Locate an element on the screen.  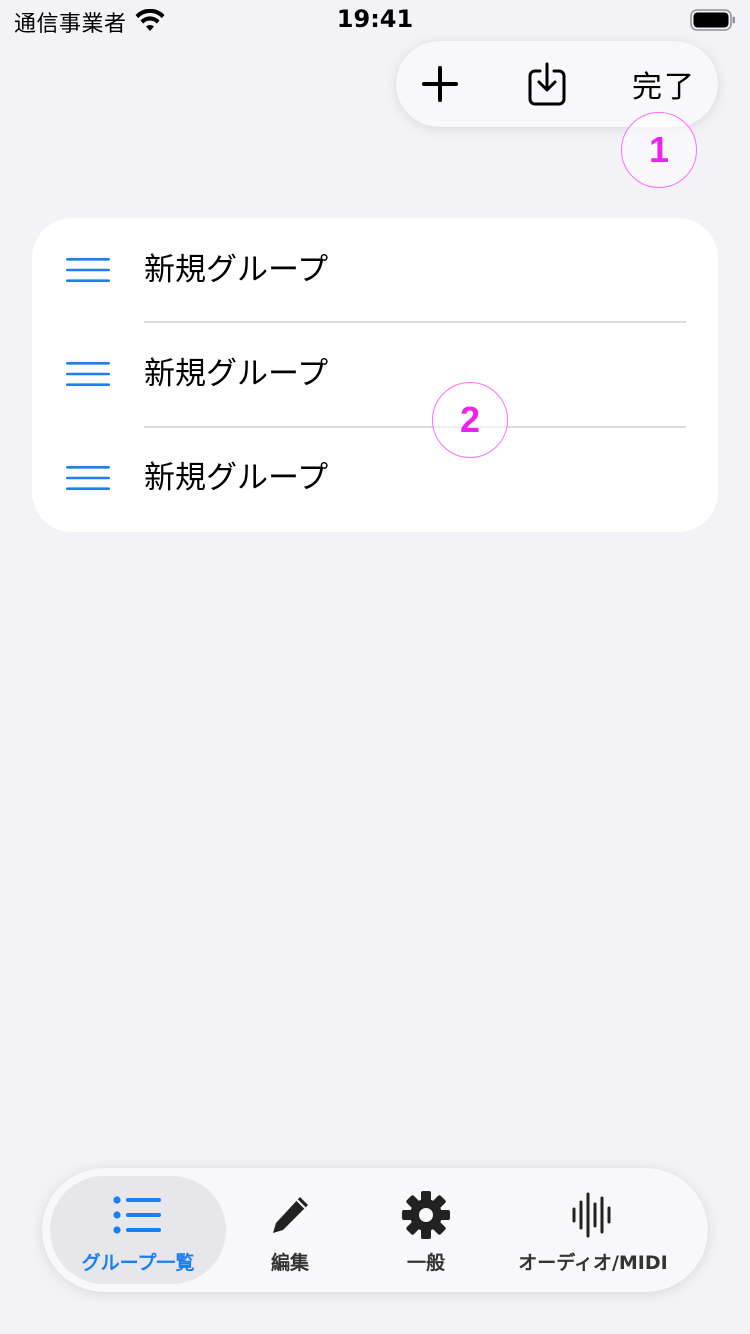
add-group-button is located at coordinates (440, 84).